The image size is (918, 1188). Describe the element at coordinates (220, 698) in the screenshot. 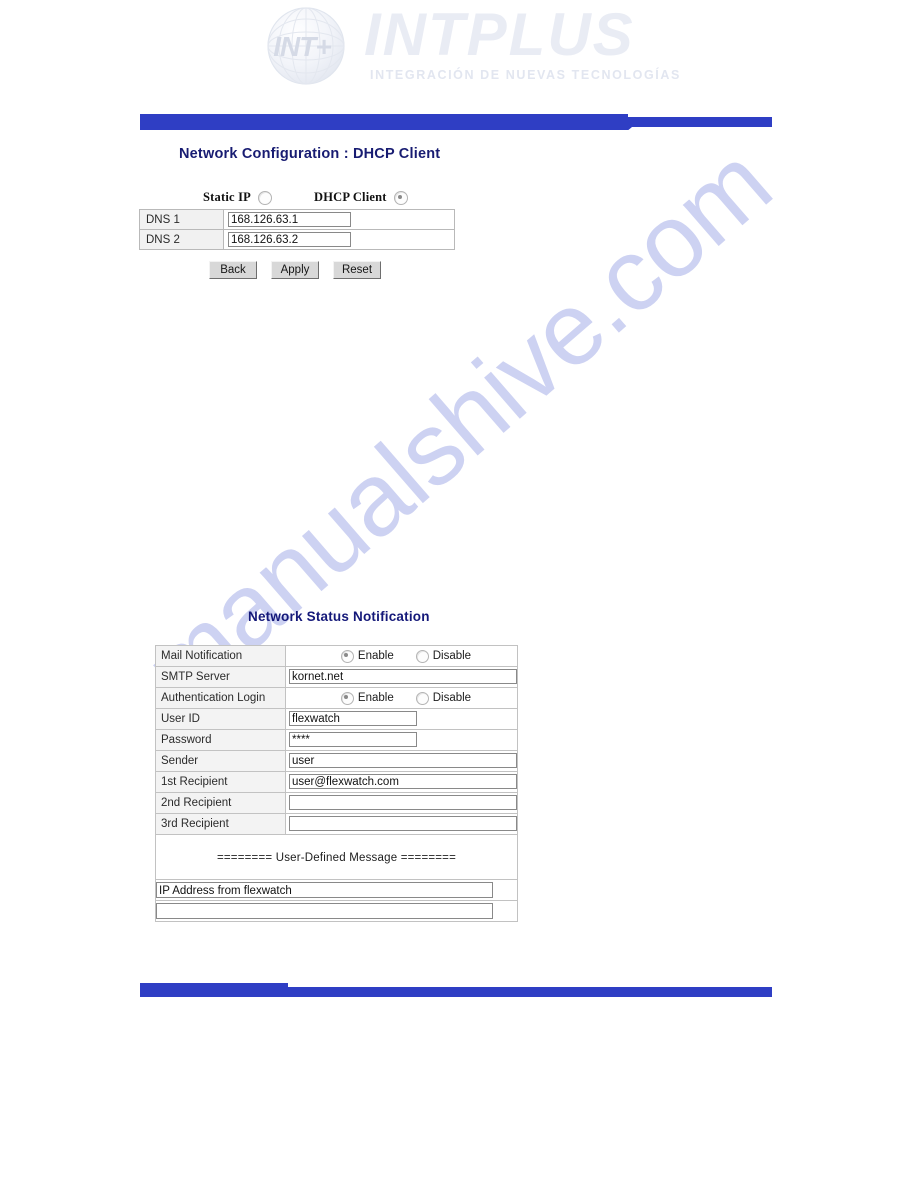

I see `row-label-authentication-login: Authentication Login` at that location.